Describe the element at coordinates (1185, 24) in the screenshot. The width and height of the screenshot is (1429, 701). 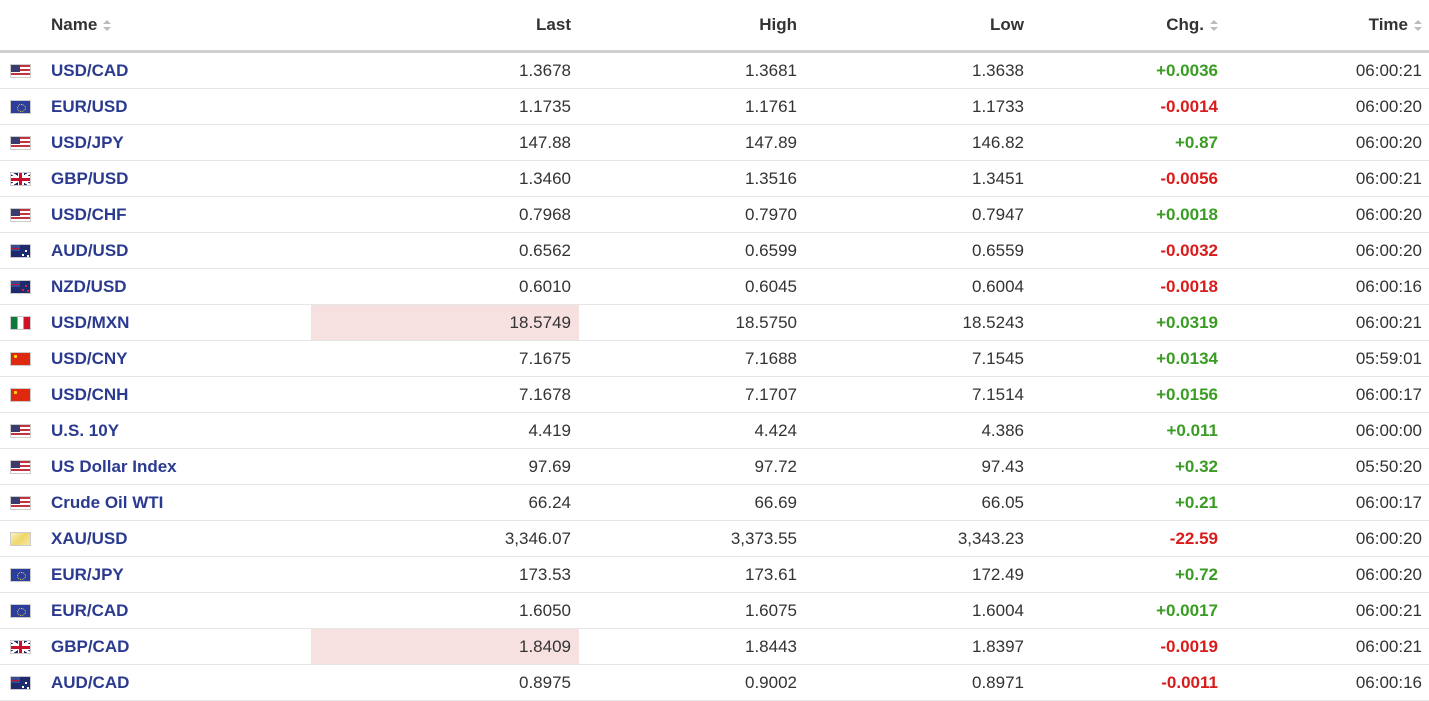
I see `chg-header-label: Chg.` at that location.